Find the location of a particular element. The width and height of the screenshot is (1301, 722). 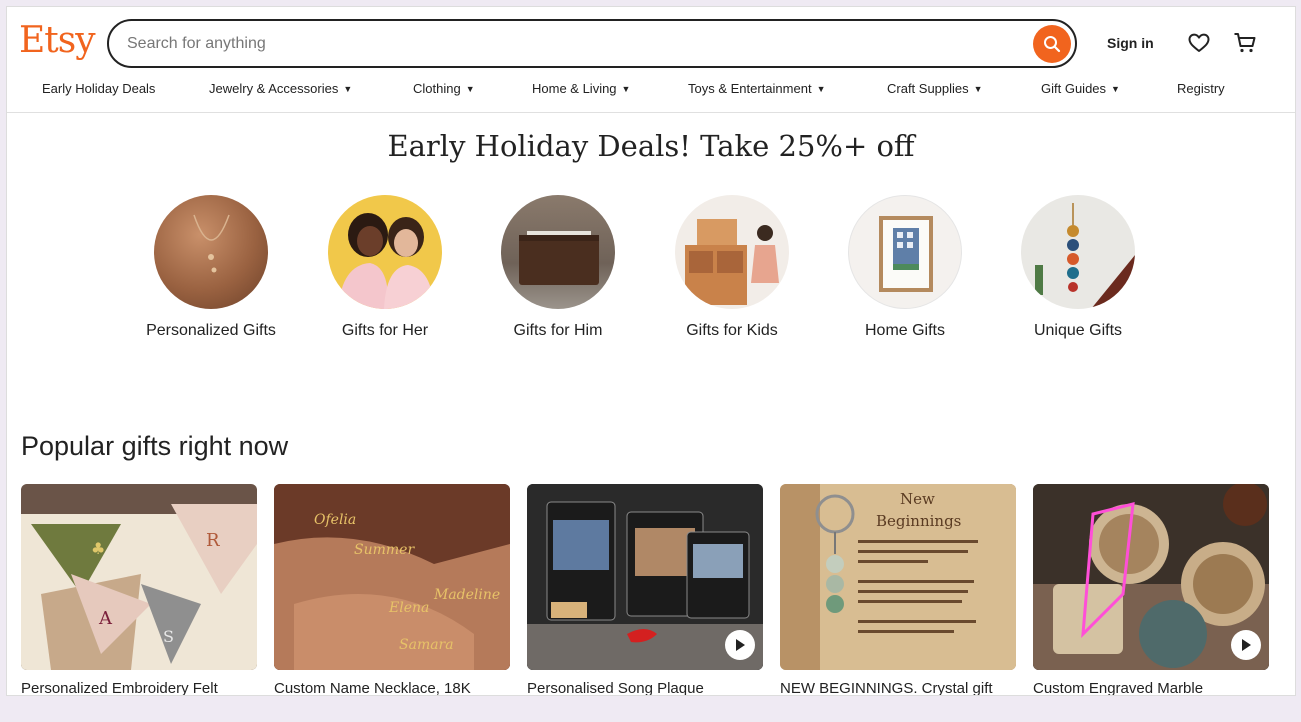

product-card: ♣ R A S Personalized Embroidery Felt is located at coordinates (139, 589).